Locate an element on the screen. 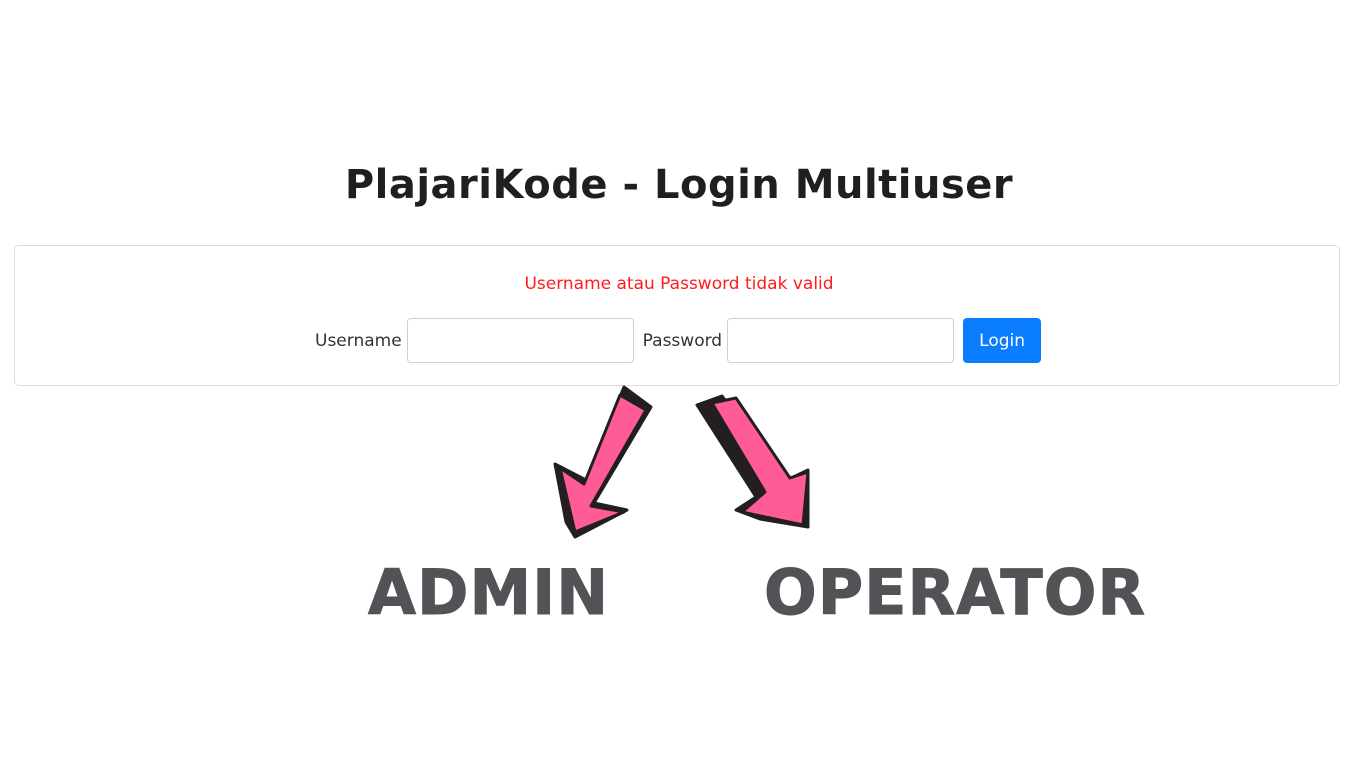 The width and height of the screenshot is (1358, 764). login-button: Login is located at coordinates (1002, 340).